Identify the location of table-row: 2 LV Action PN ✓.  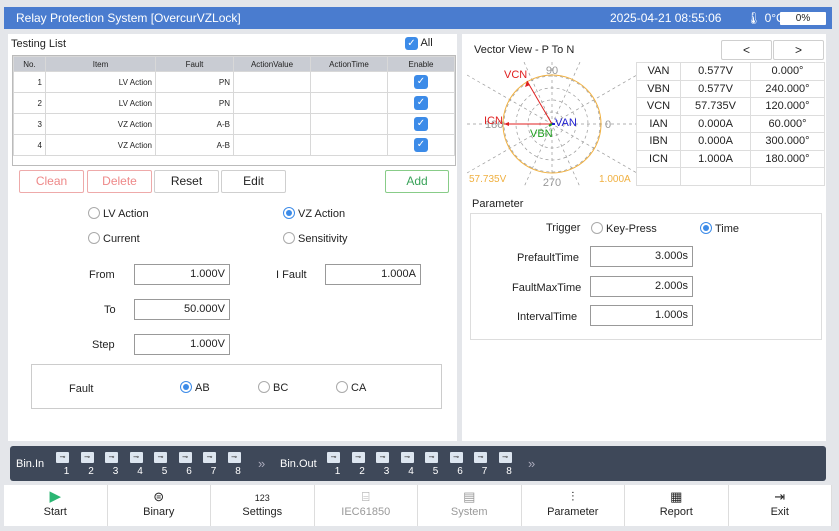
(234, 103).